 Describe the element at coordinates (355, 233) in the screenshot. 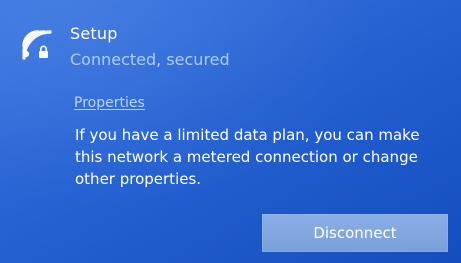

I see `disconnect-button: Disconnect` at that location.